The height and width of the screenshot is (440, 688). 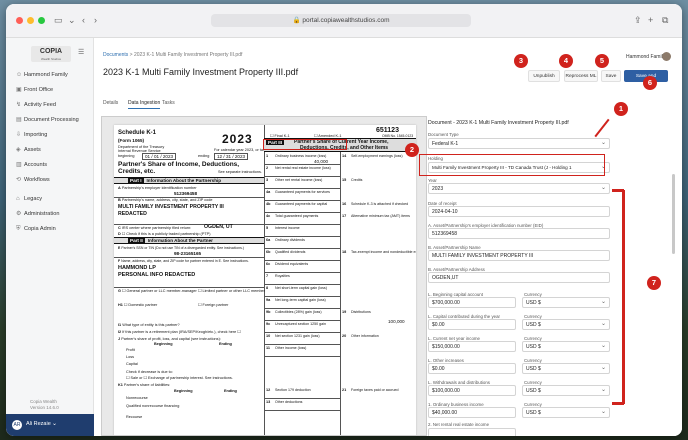 What do you see at coordinates (341, 20) in the screenshot?
I see `address-bar: 🔒 portal.copiawealthstudios.com` at bounding box center [341, 20].